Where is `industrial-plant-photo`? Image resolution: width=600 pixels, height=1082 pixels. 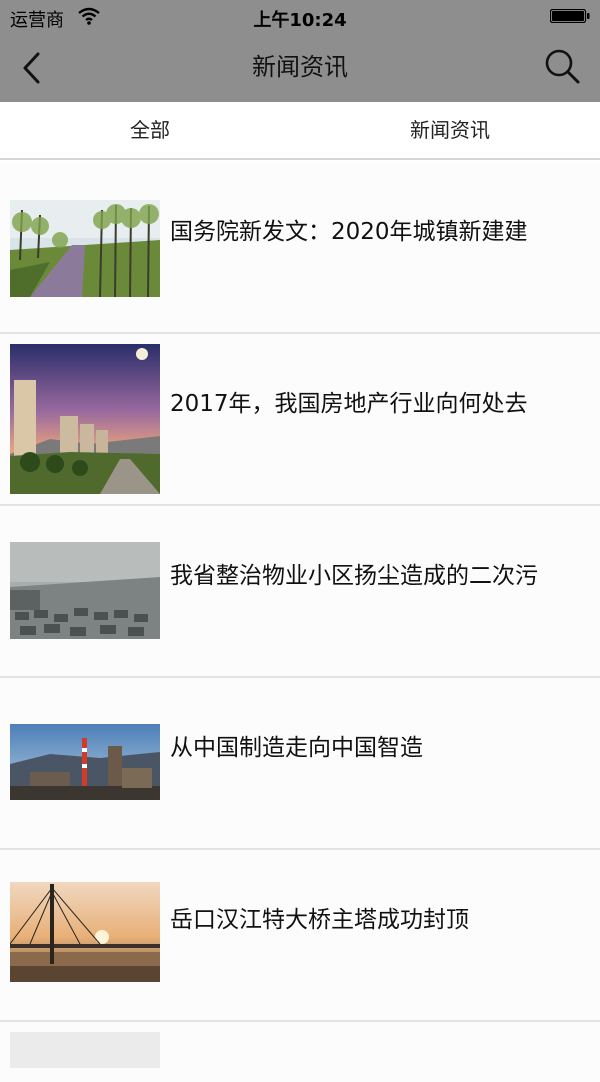
industrial-plant-photo is located at coordinates (85, 762).